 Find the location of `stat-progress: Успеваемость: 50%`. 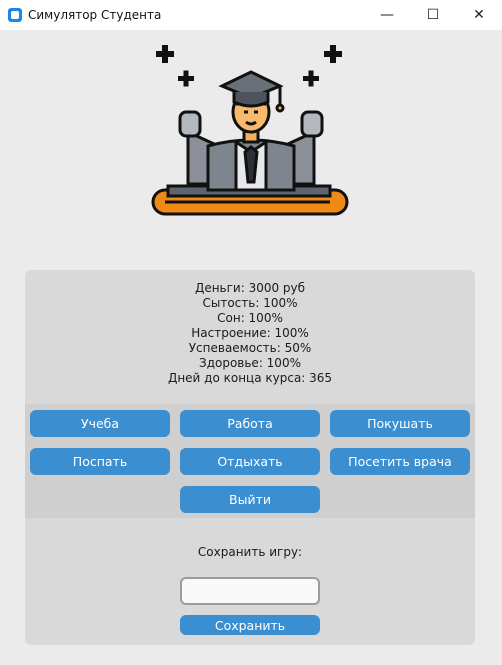

stat-progress: Успеваемость: 50% is located at coordinates (250, 348).